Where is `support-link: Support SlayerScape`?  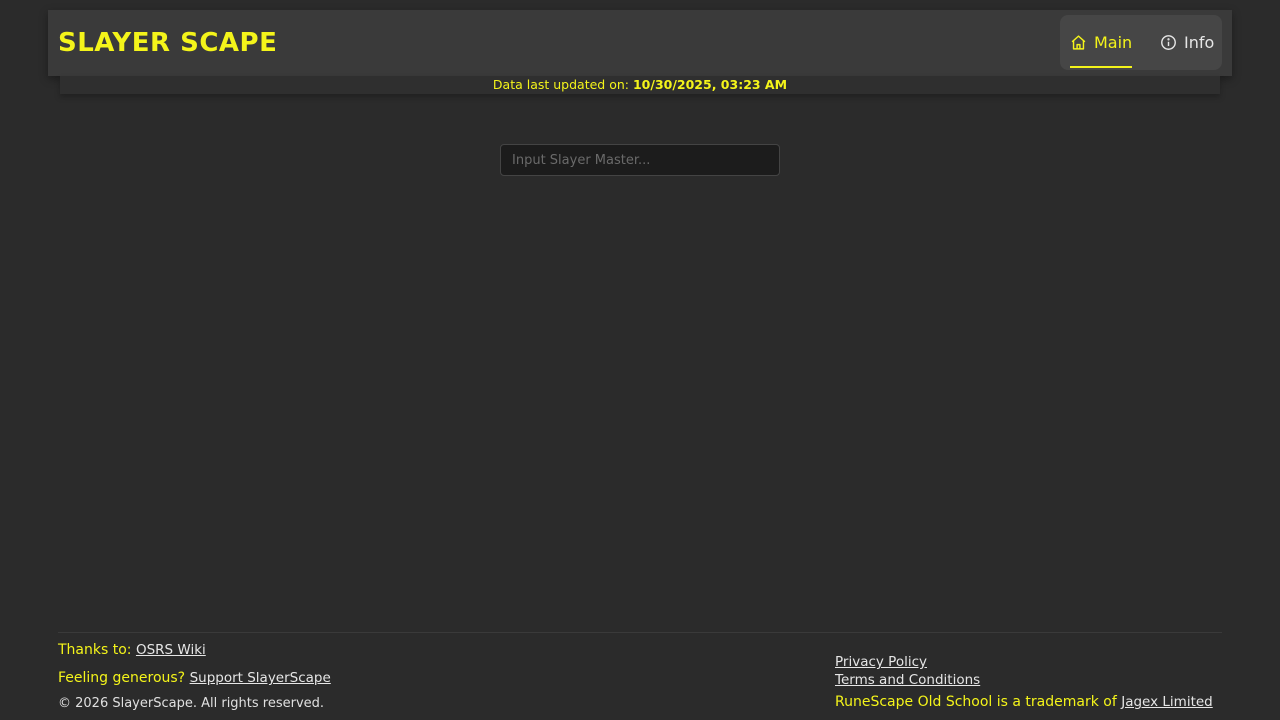 support-link: Support SlayerScape is located at coordinates (260, 678).